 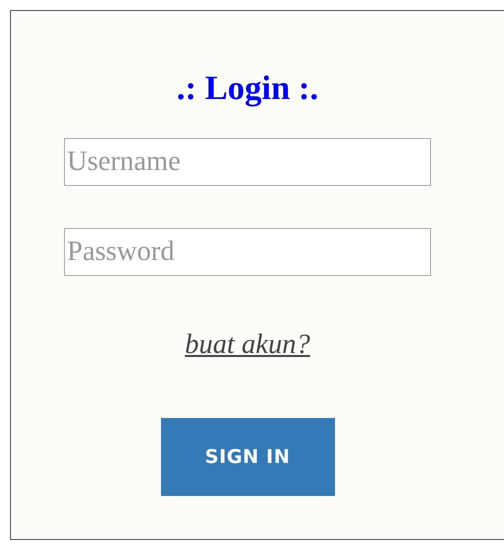 What do you see at coordinates (247, 345) in the screenshot?
I see `create-account-link: buat akun?` at bounding box center [247, 345].